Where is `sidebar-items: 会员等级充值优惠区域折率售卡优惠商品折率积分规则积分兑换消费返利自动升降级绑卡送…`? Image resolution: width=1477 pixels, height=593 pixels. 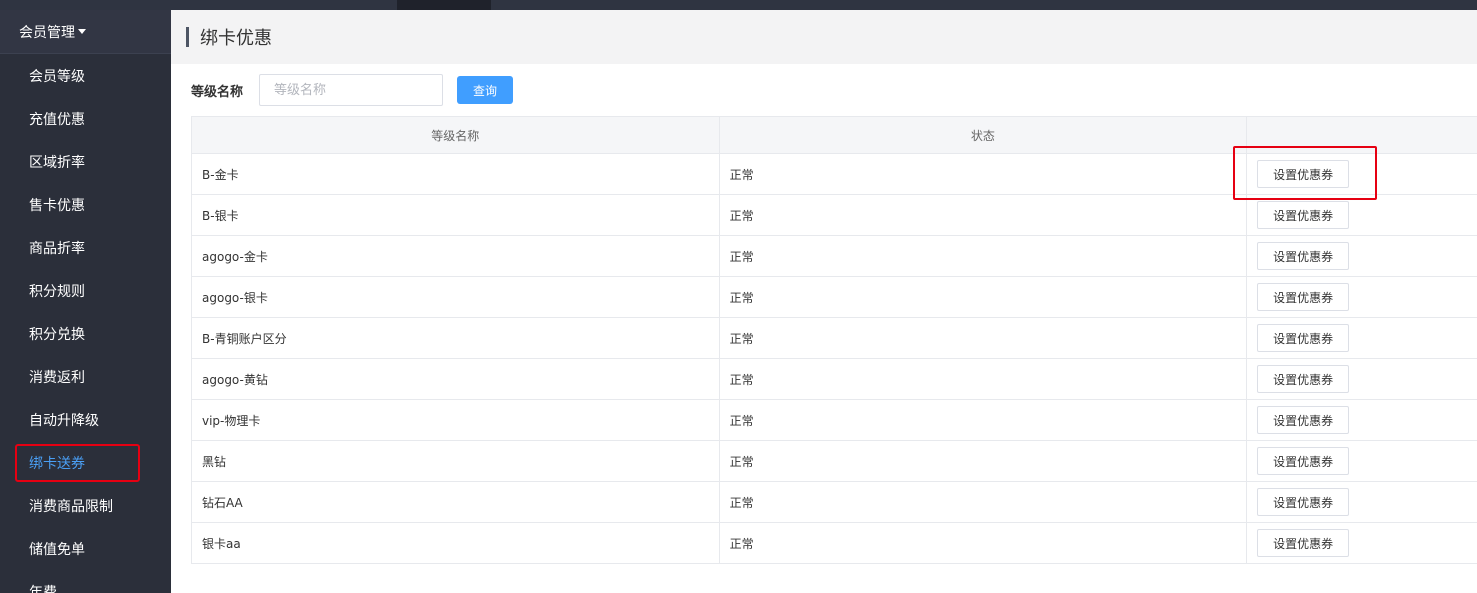 sidebar-items: 会员等级充值优惠区域折率售卡优惠商品折率积分规则积分兑换消费返利自动升降级绑卡送… is located at coordinates (85, 323).